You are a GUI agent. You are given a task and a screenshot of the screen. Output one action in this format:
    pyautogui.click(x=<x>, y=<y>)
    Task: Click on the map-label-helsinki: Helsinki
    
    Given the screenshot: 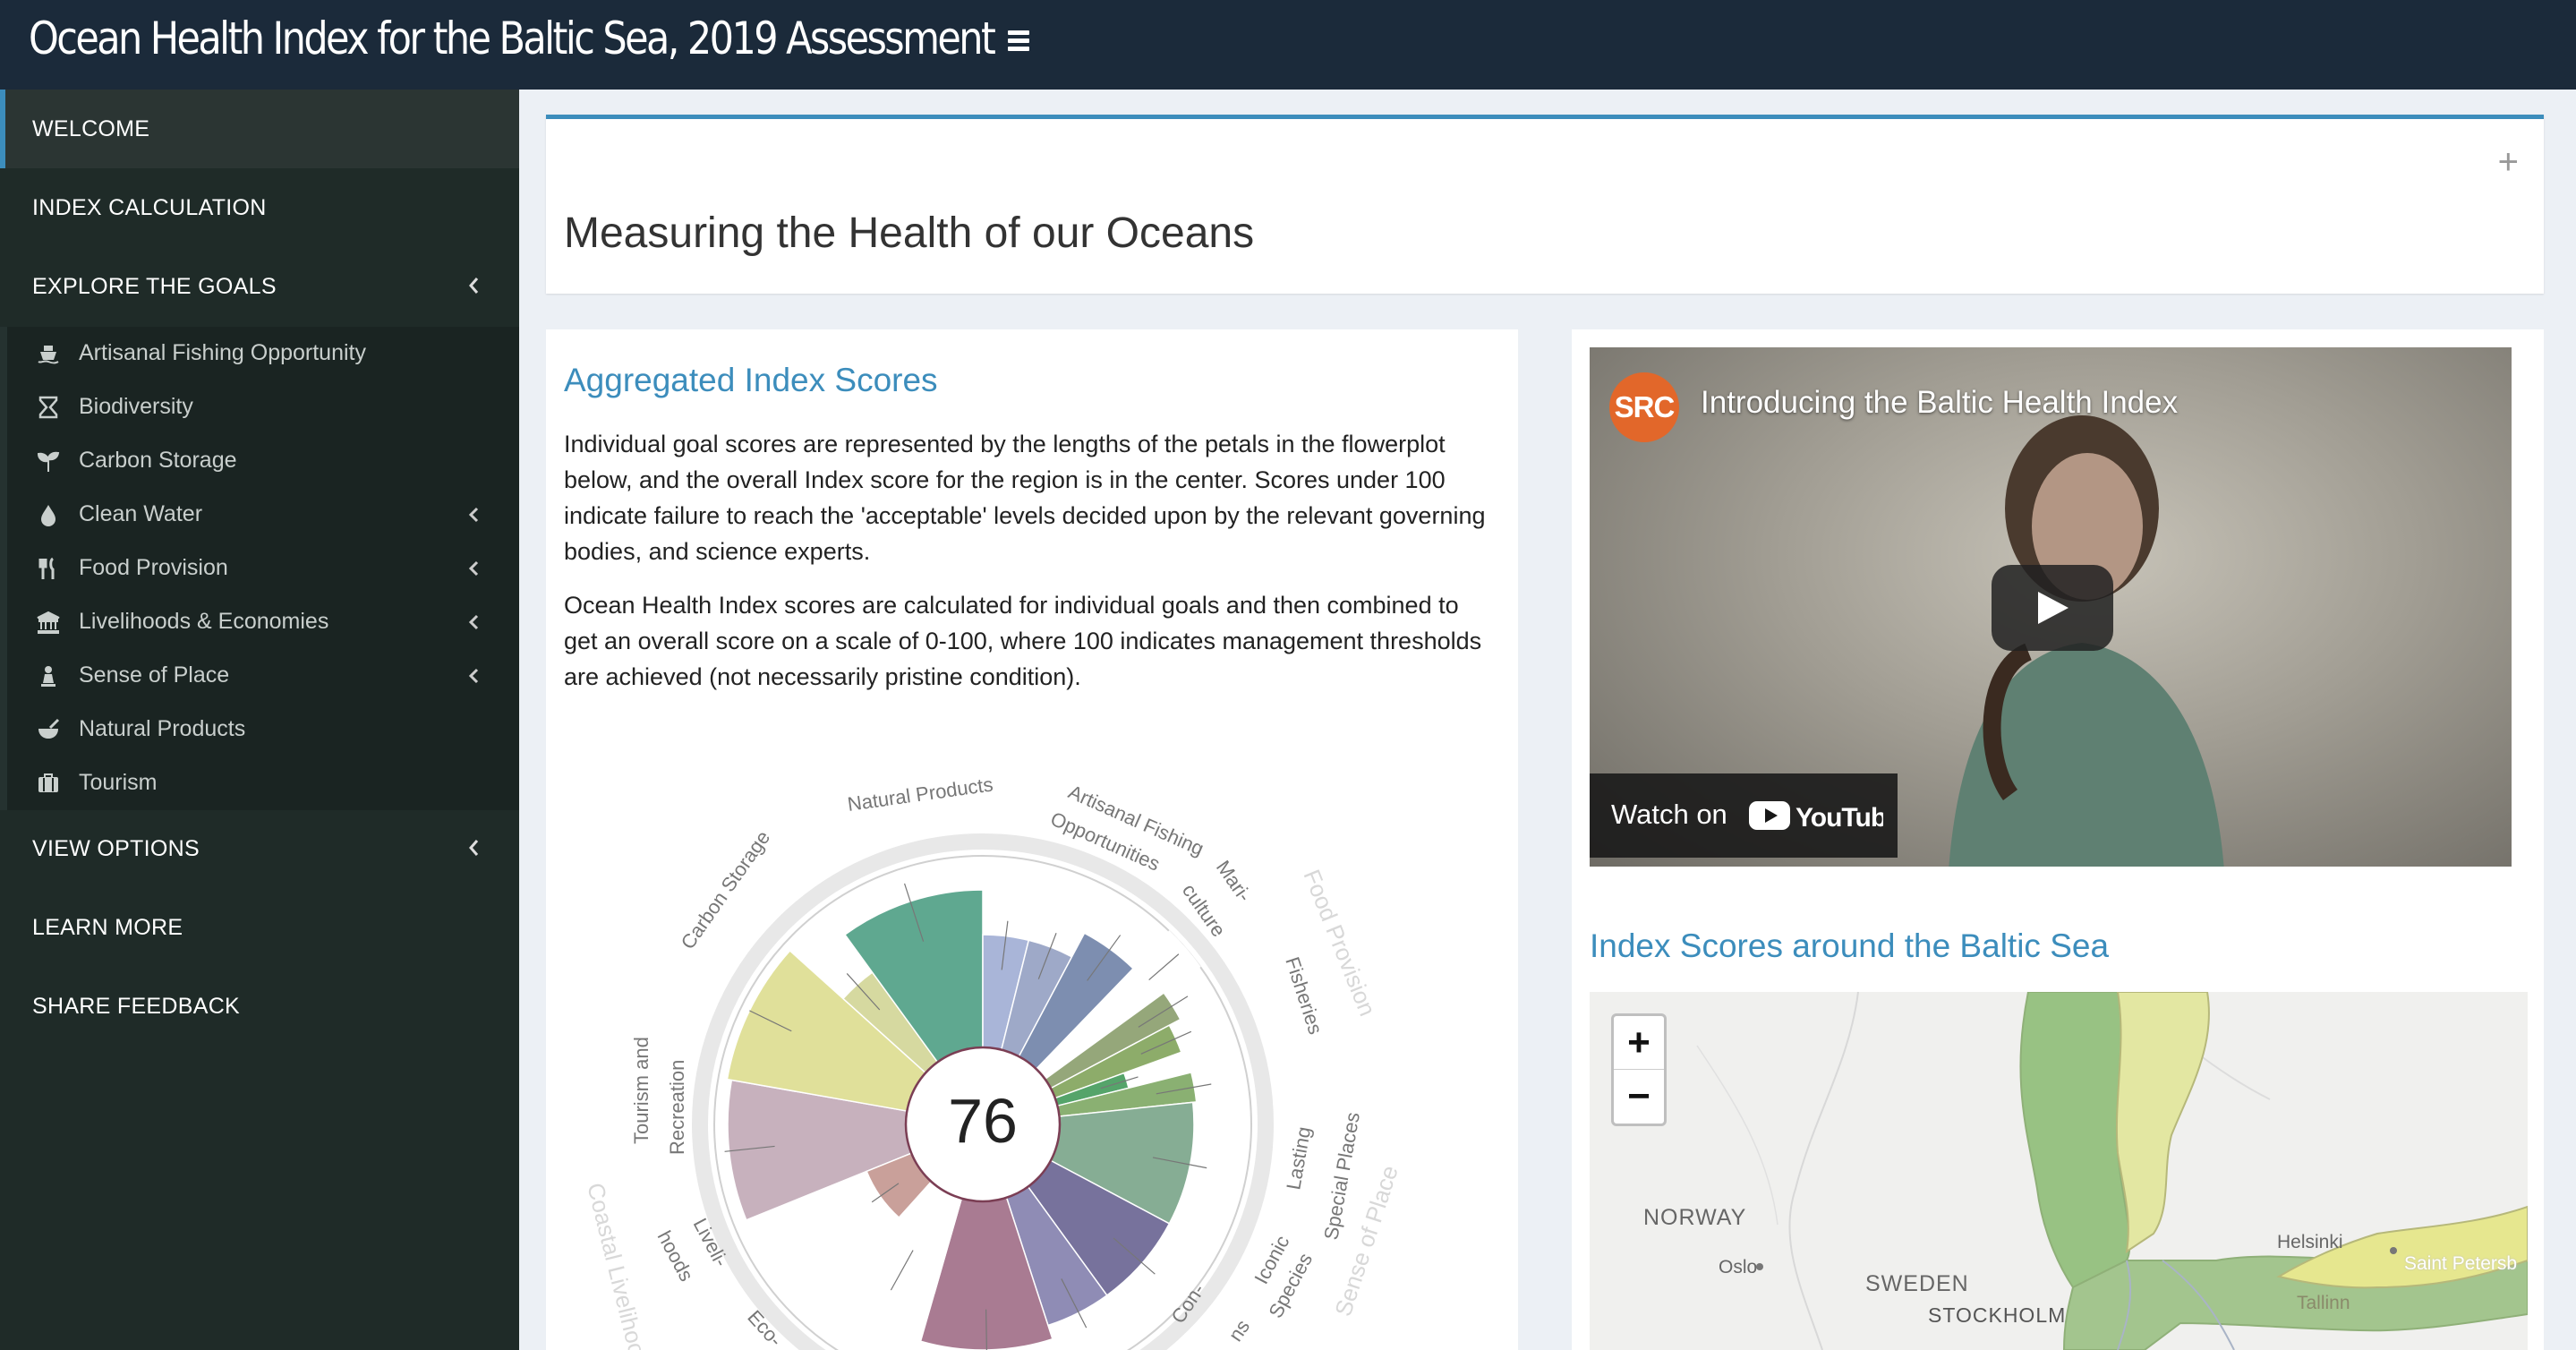 What is the action you would take?
    pyautogui.click(x=2310, y=1242)
    